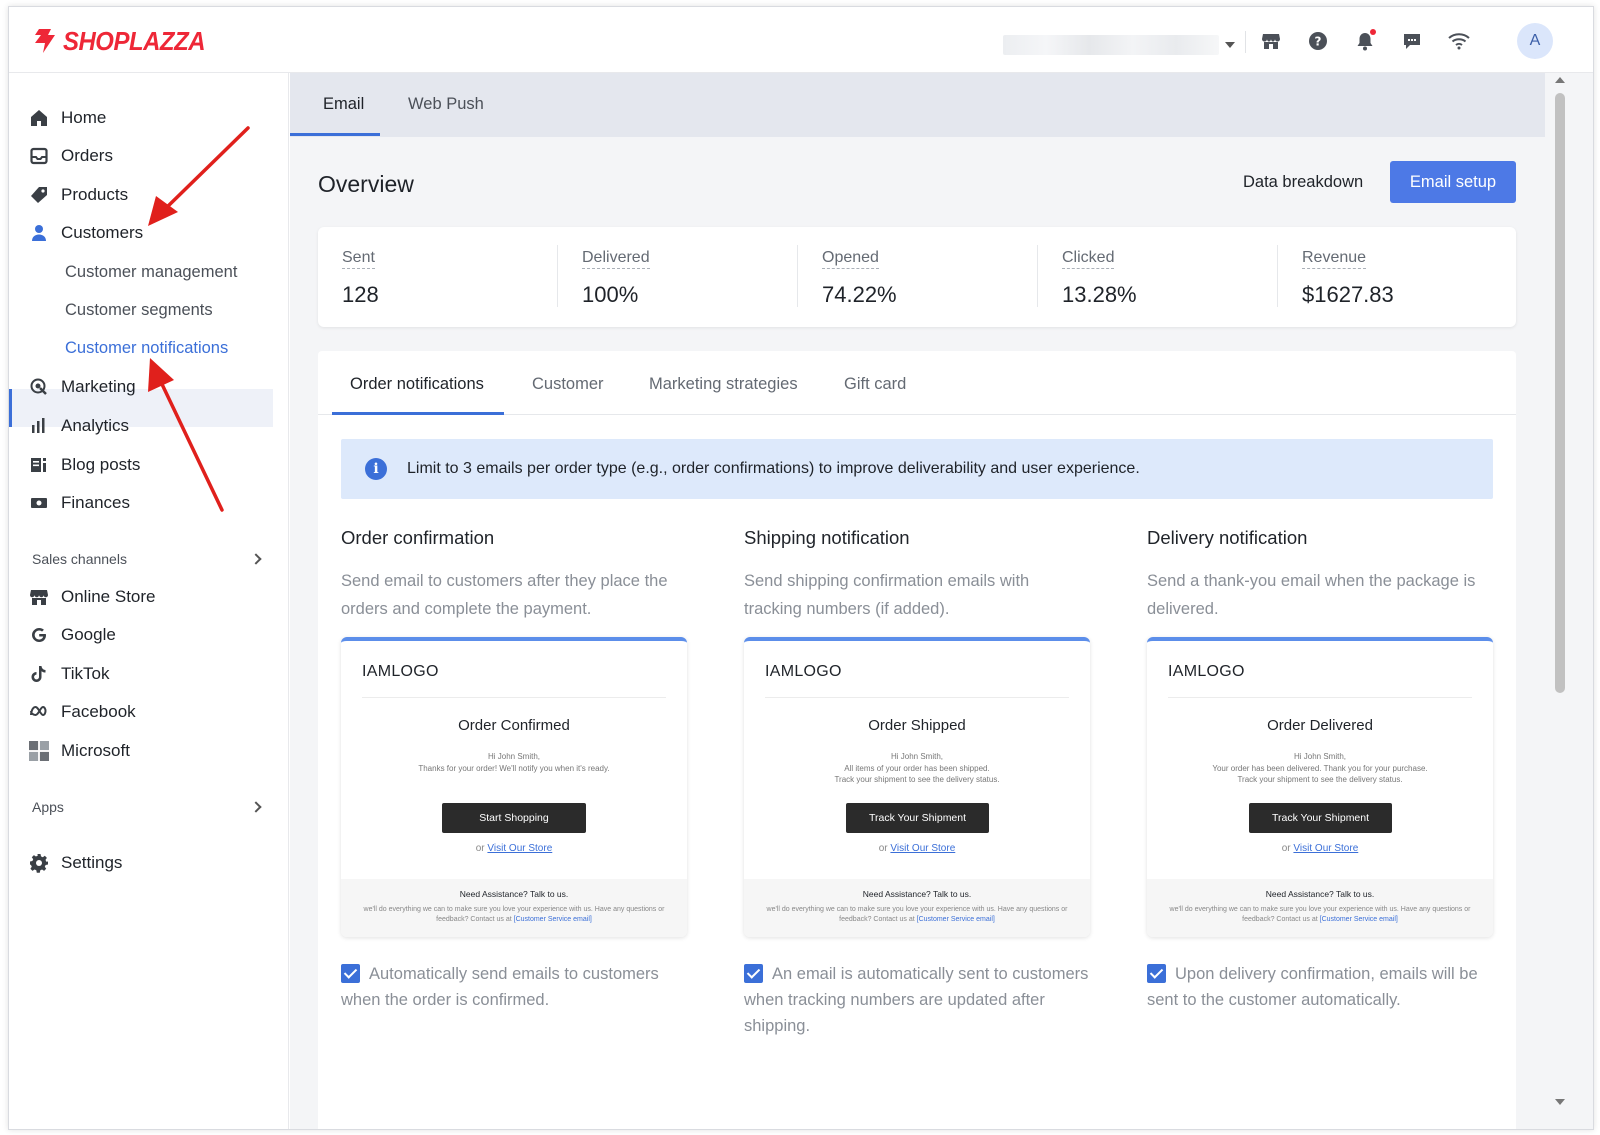 The image size is (1600, 1135). What do you see at coordinates (72, 635) in the screenshot?
I see `sidebar-item-google: Google` at bounding box center [72, 635].